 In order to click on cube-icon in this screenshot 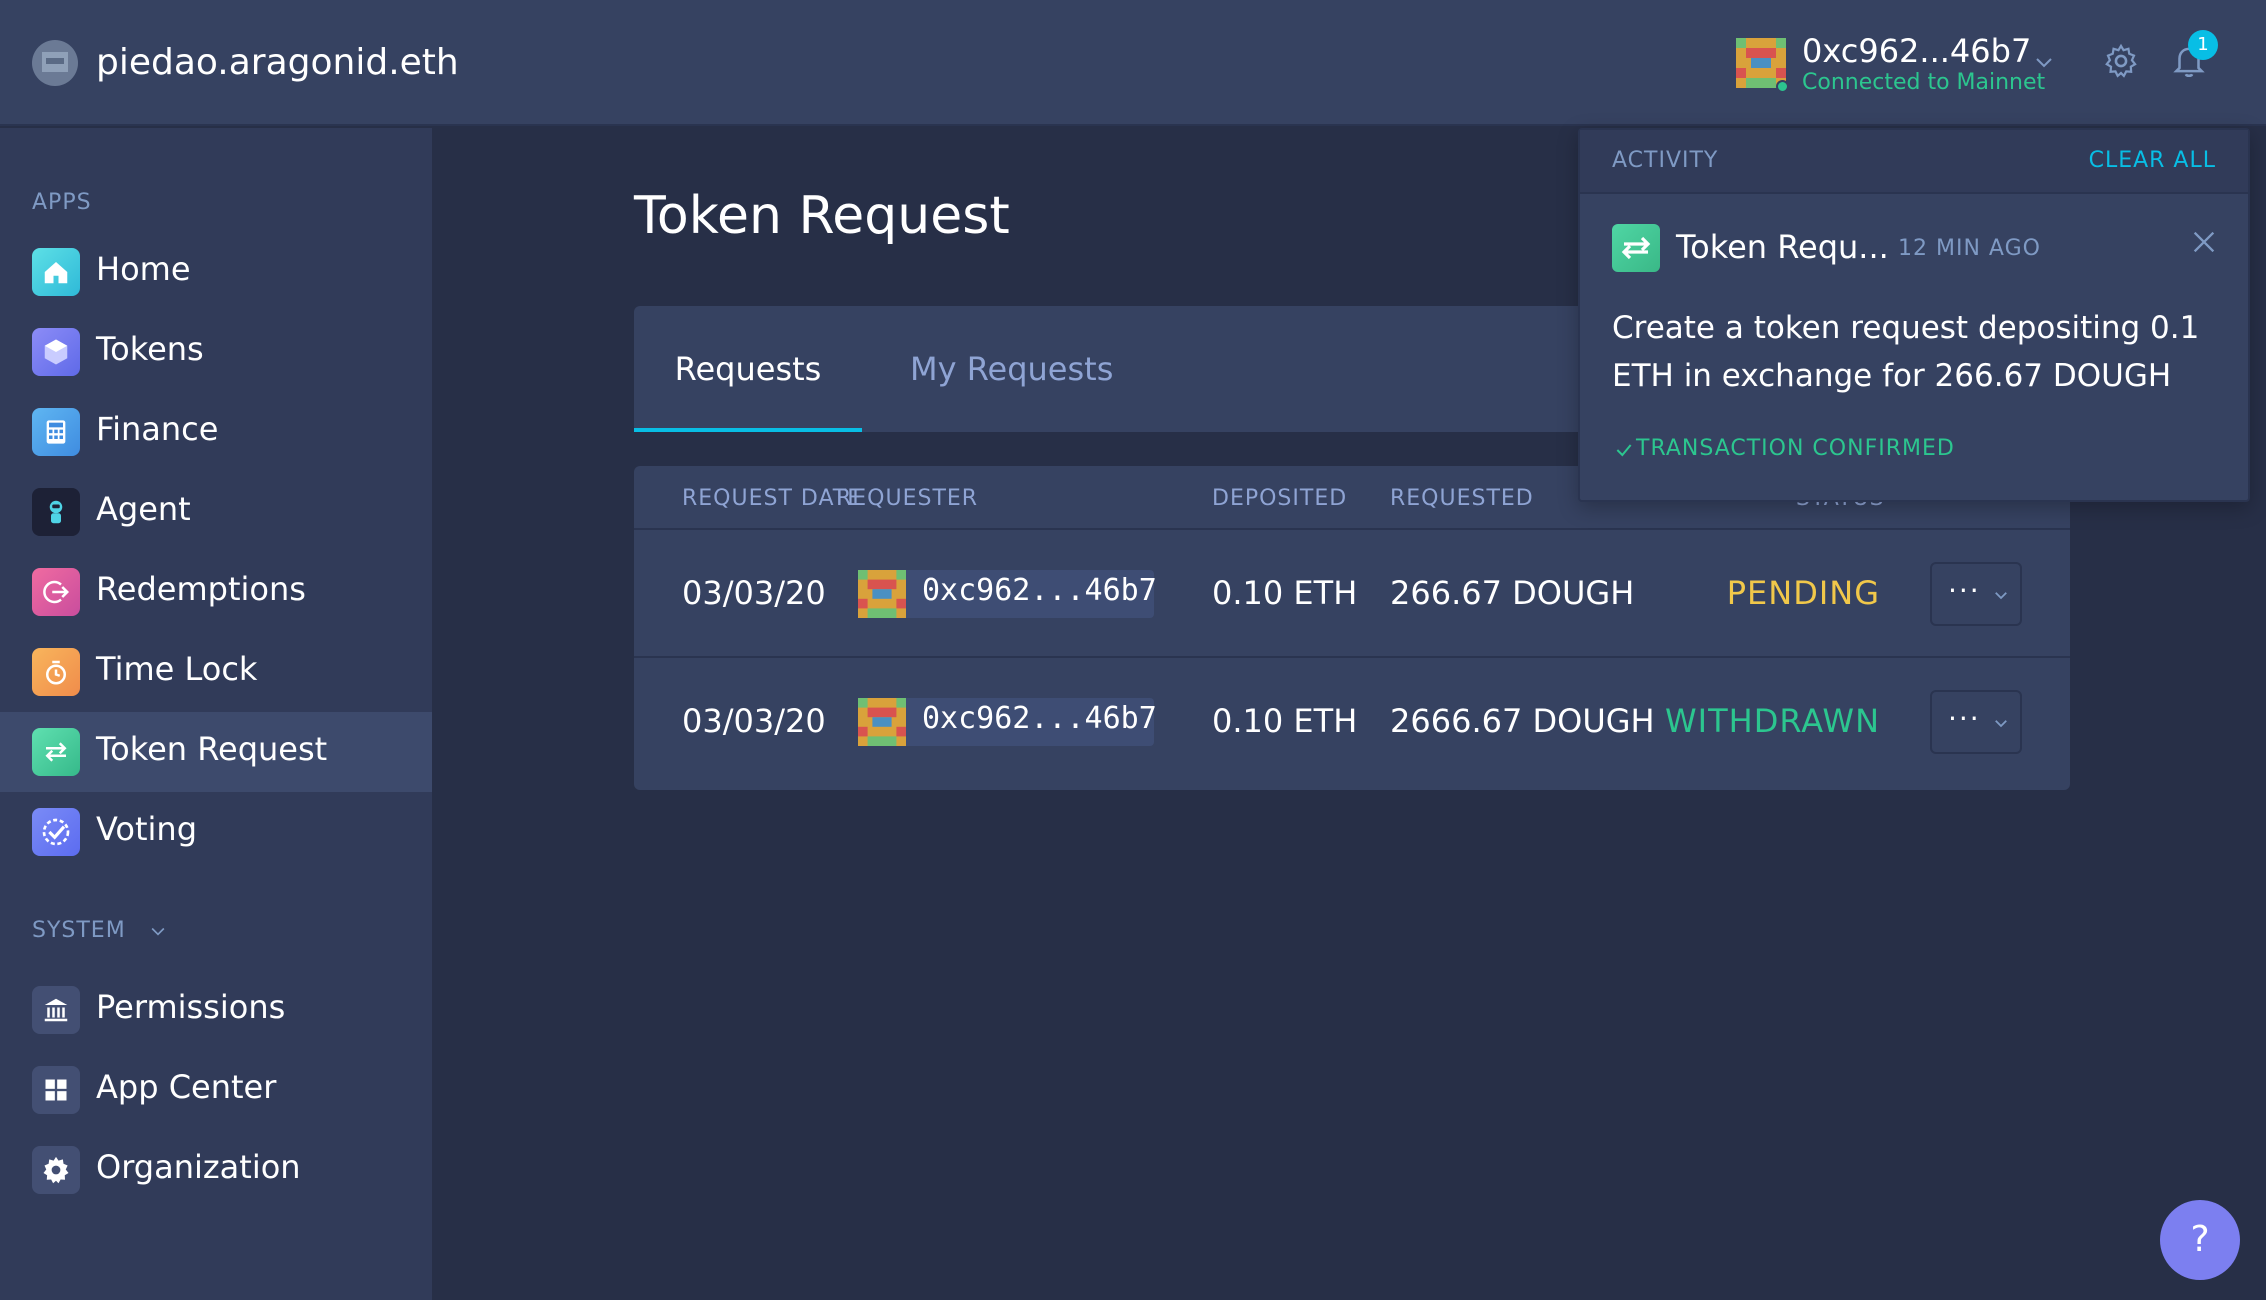, I will do `click(56, 352)`.